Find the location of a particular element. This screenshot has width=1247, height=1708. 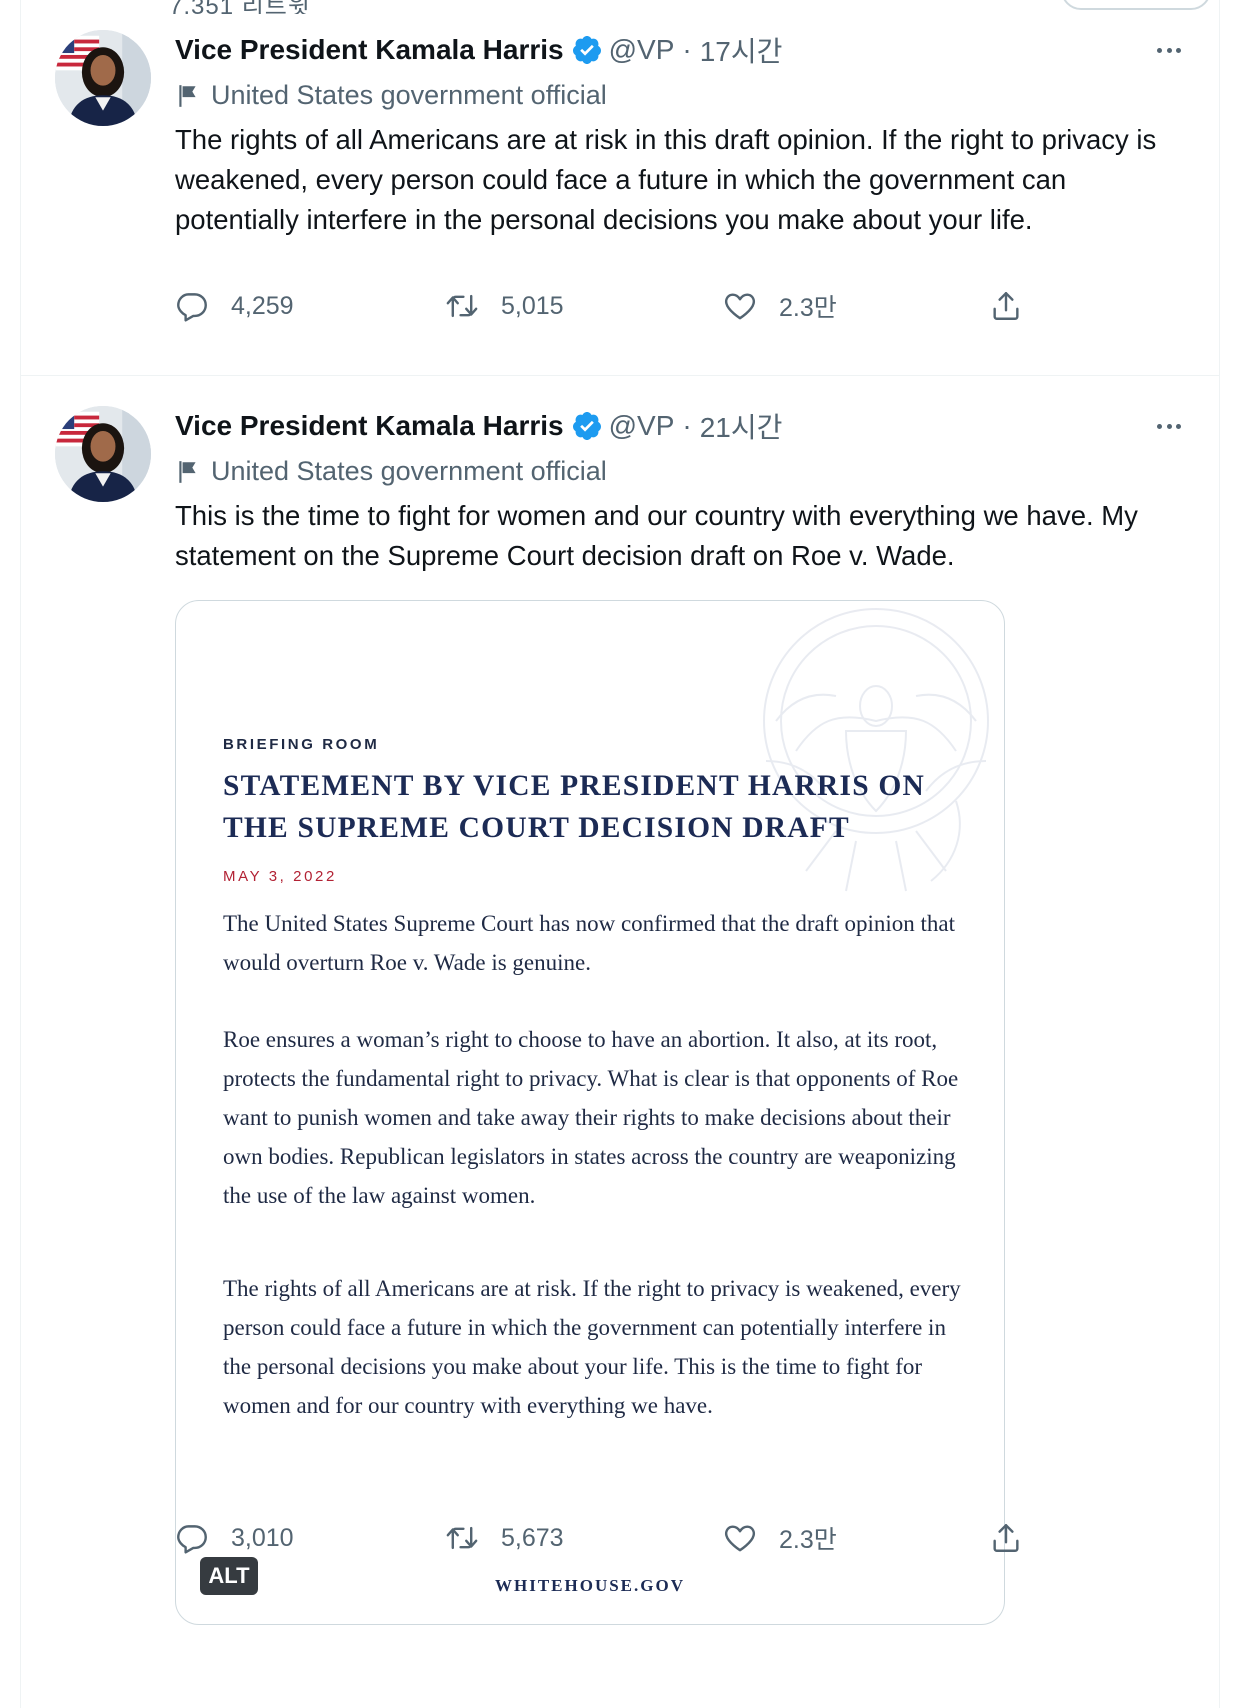

retweet-count: 5,015 is located at coordinates (532, 305).